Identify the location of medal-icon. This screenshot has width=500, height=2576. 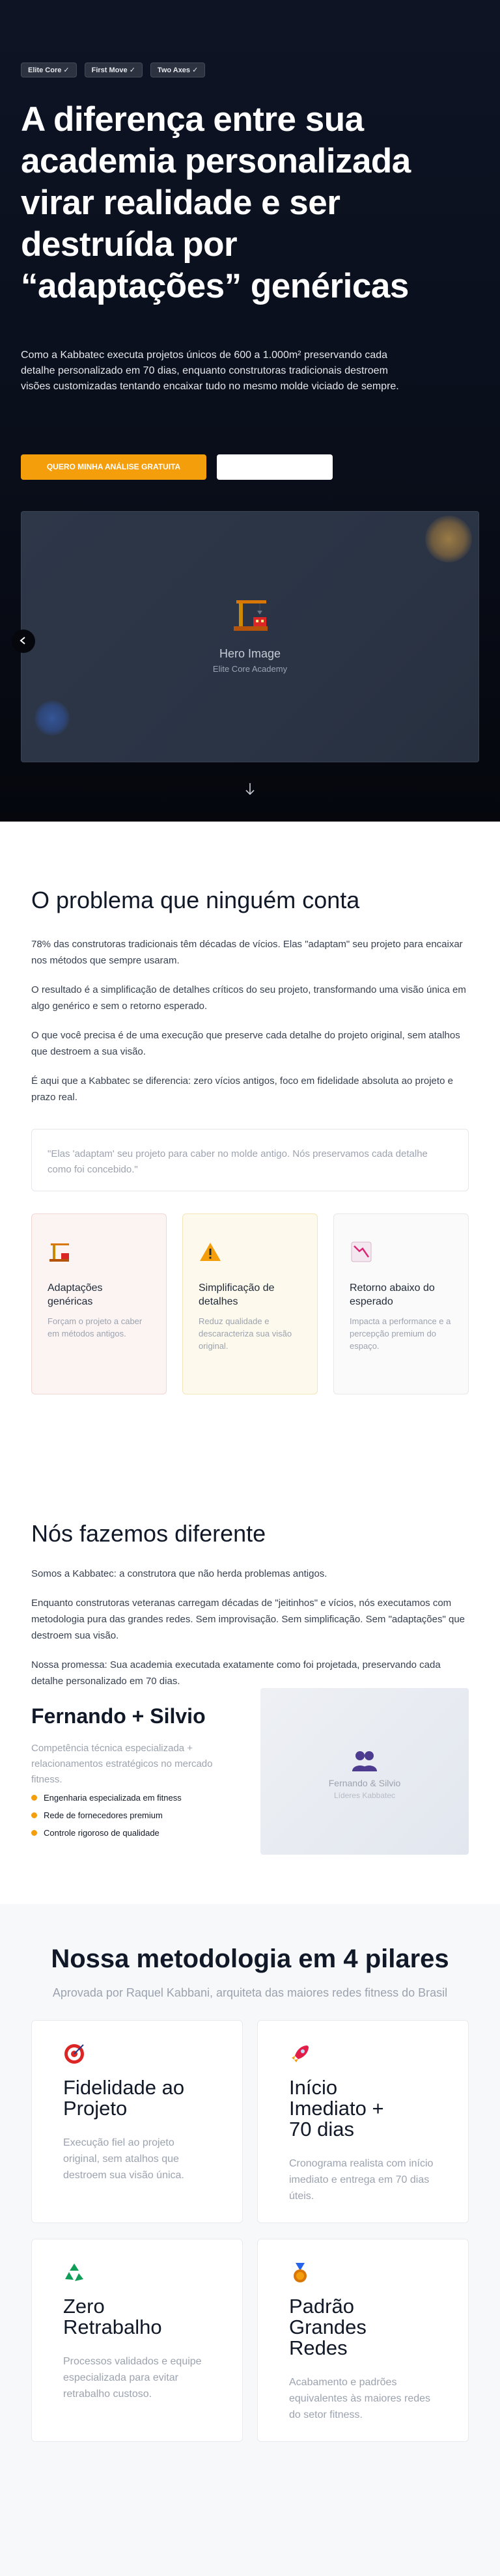
(300, 2272).